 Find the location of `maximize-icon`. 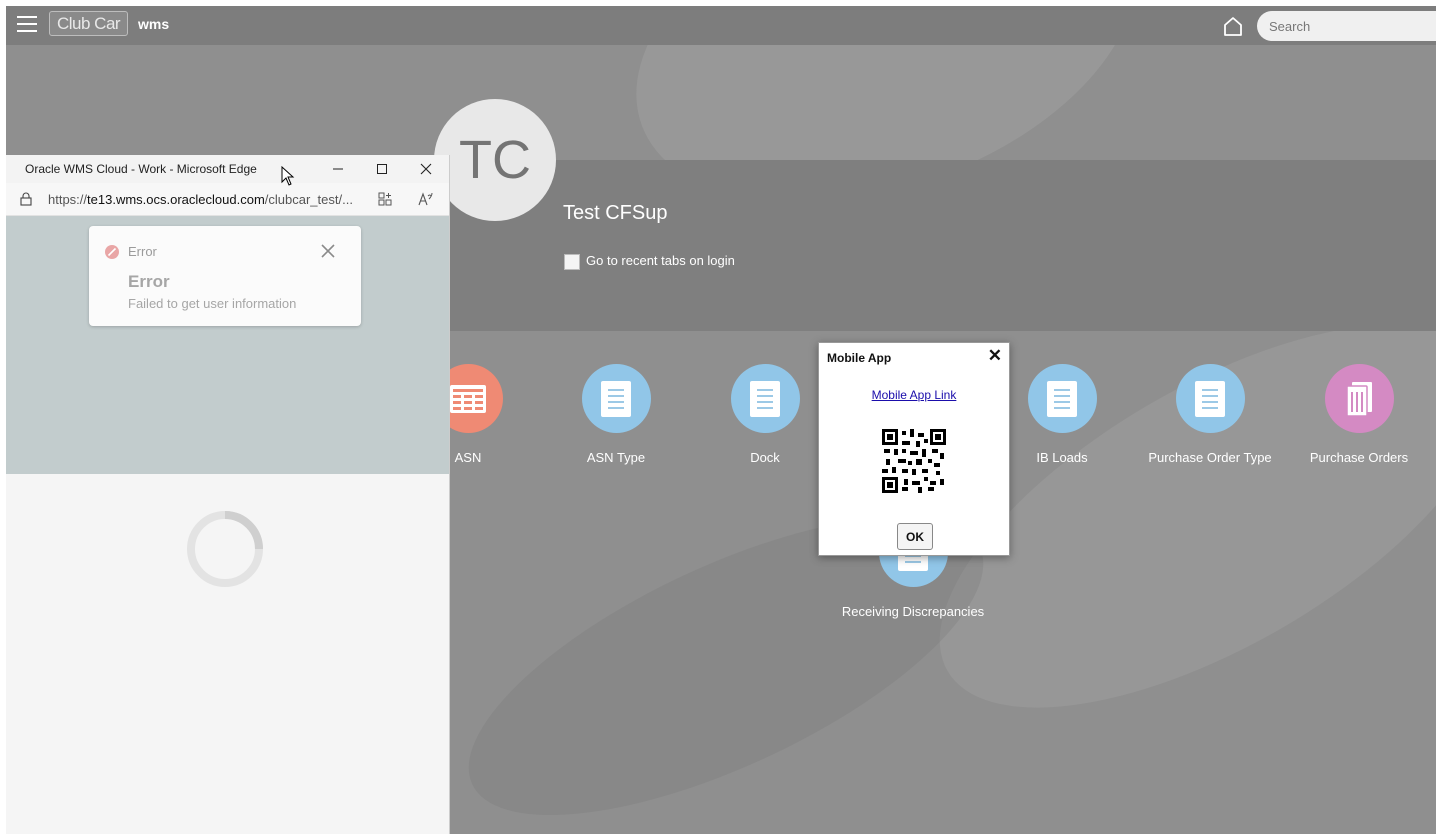

maximize-icon is located at coordinates (382, 169).